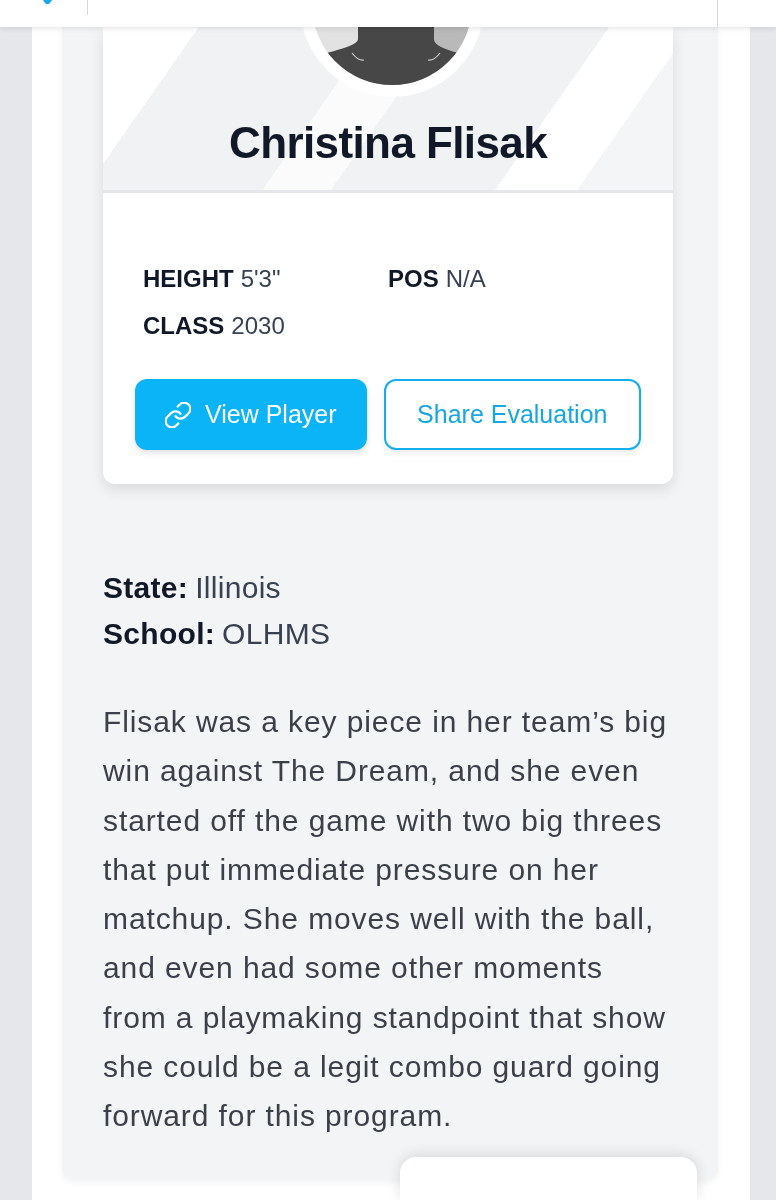  What do you see at coordinates (238, 587) in the screenshot?
I see `detail-value: Illinois` at bounding box center [238, 587].